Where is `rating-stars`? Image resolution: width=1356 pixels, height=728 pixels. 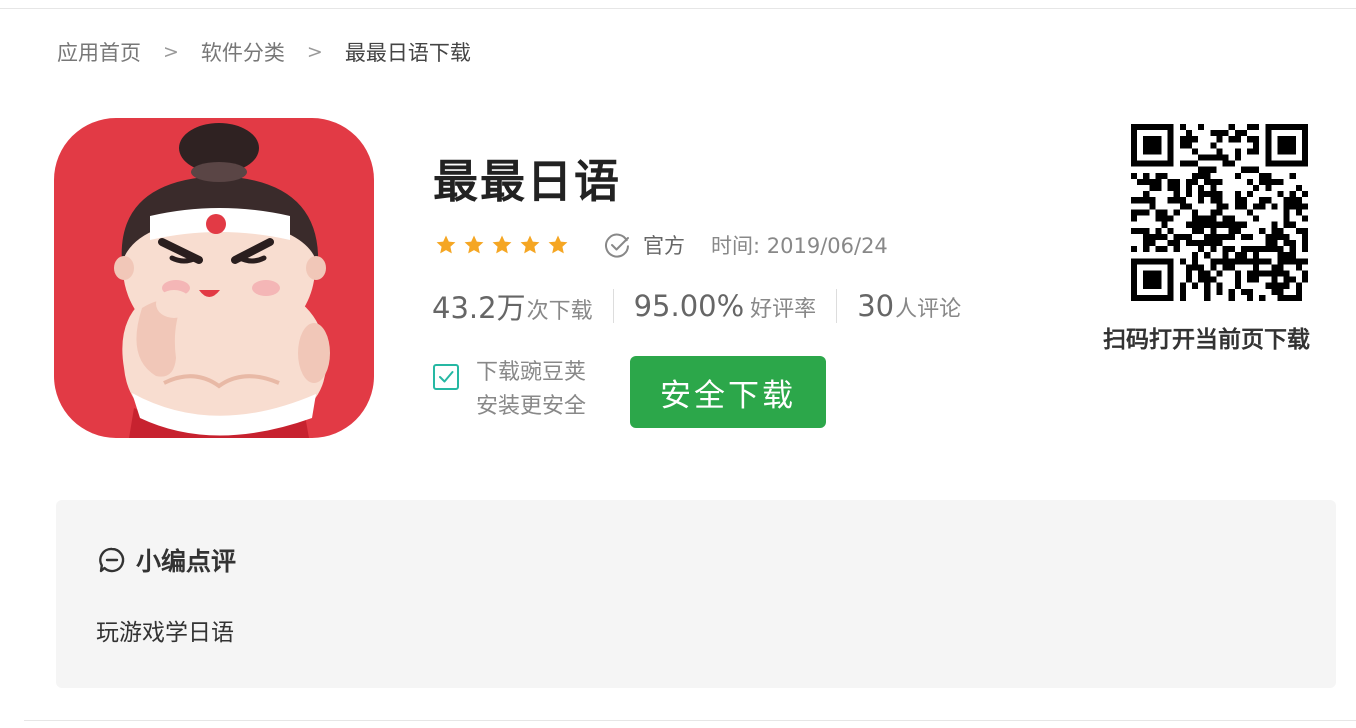
rating-stars is located at coordinates (502, 245).